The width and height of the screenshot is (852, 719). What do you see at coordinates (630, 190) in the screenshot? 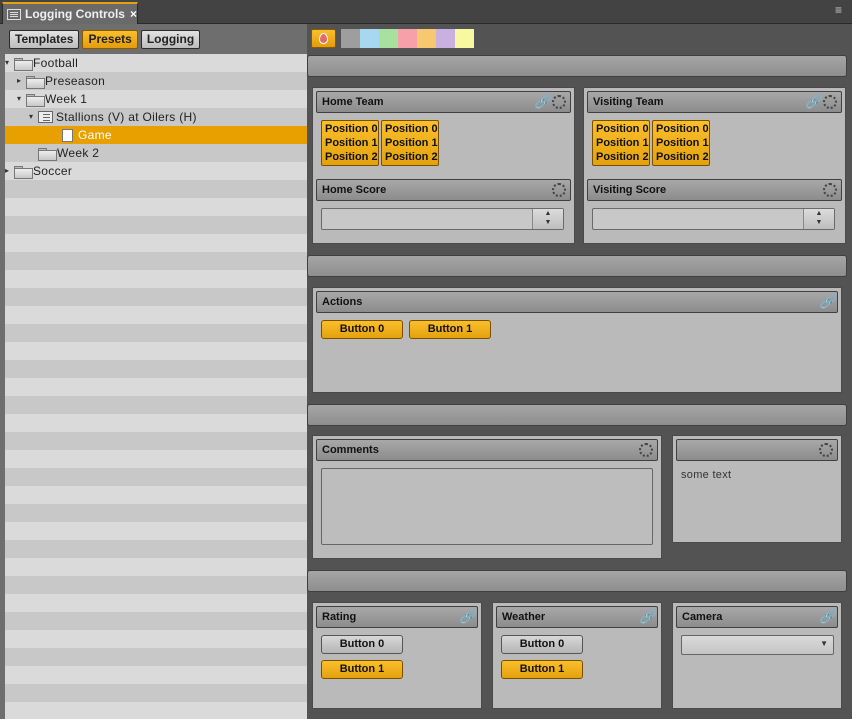
I see `visiting-score-title: Visiting Score` at bounding box center [630, 190].